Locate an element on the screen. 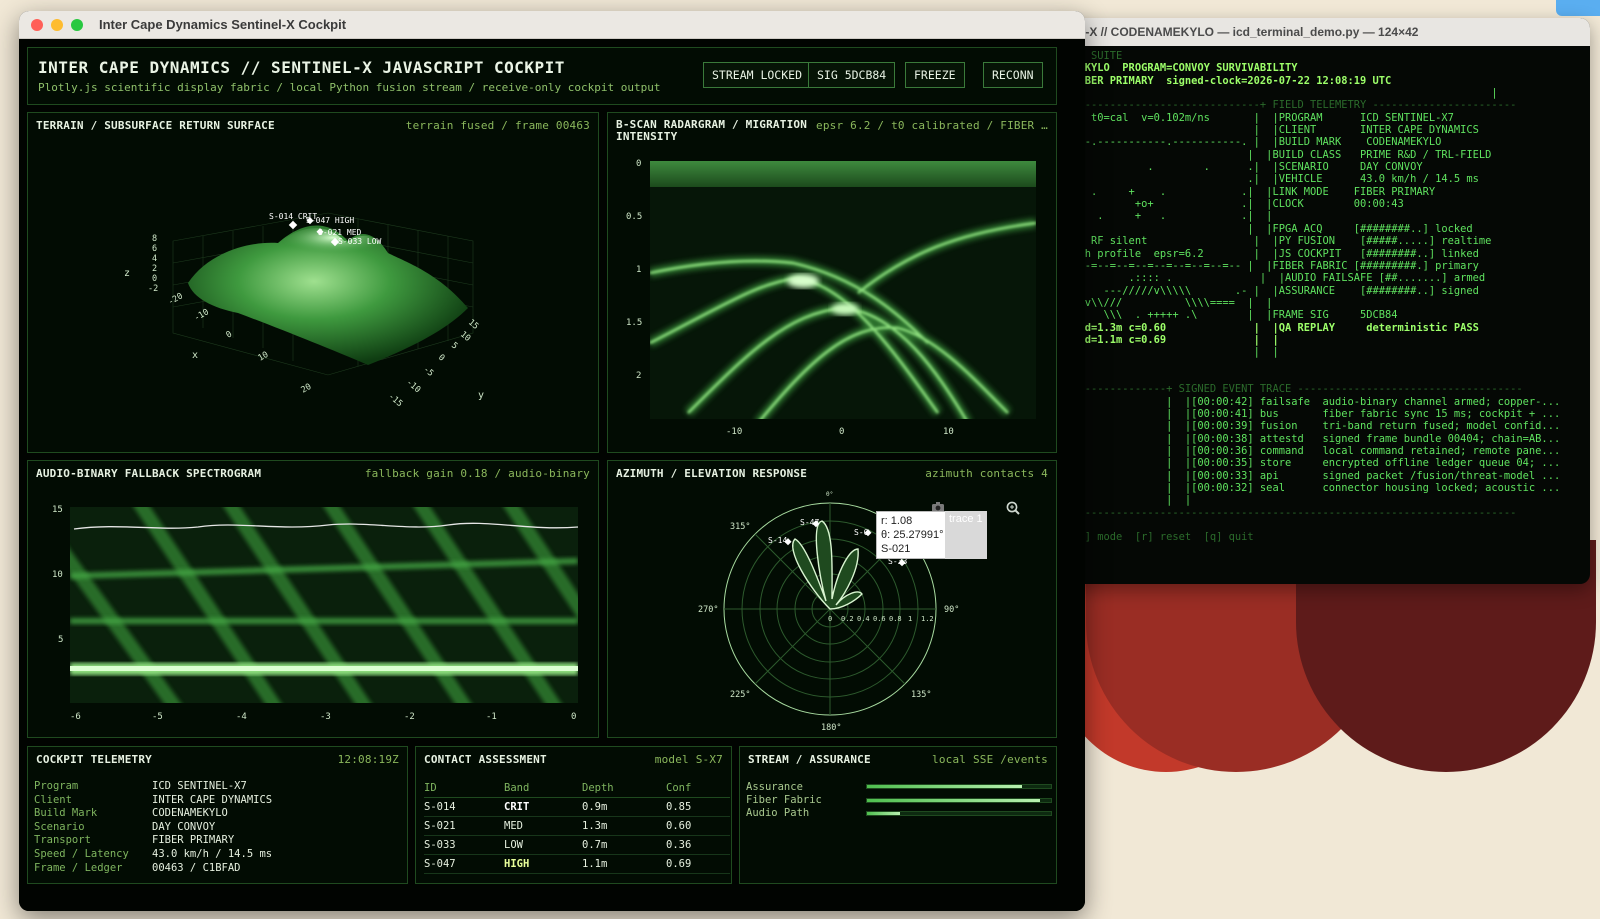 Image resolution: width=1600 pixels, height=919 pixels. svg-text: x is located at coordinates (195, 355).